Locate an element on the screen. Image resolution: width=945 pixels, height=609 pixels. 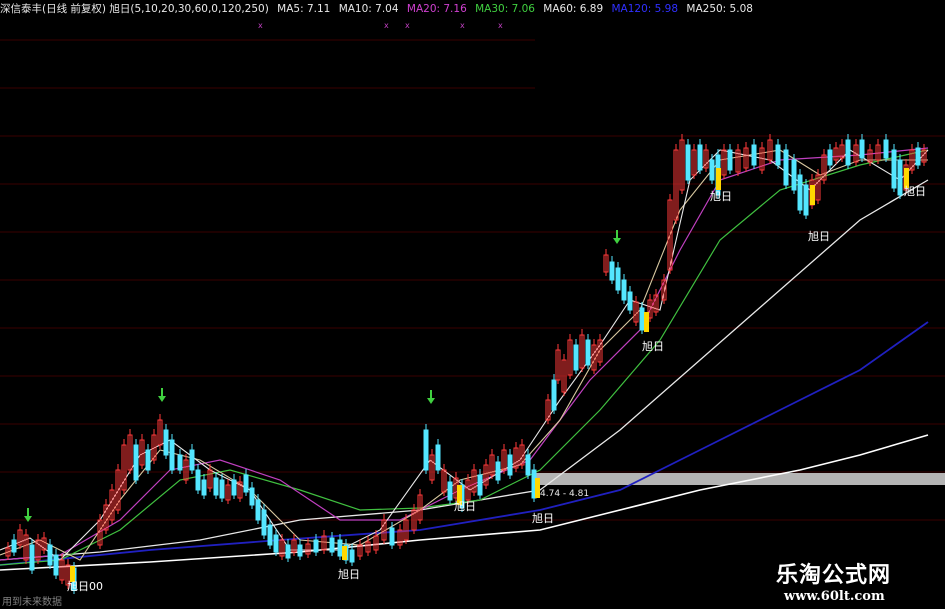
ma30-label: MA30: 7.06 is located at coordinates (505, 9).